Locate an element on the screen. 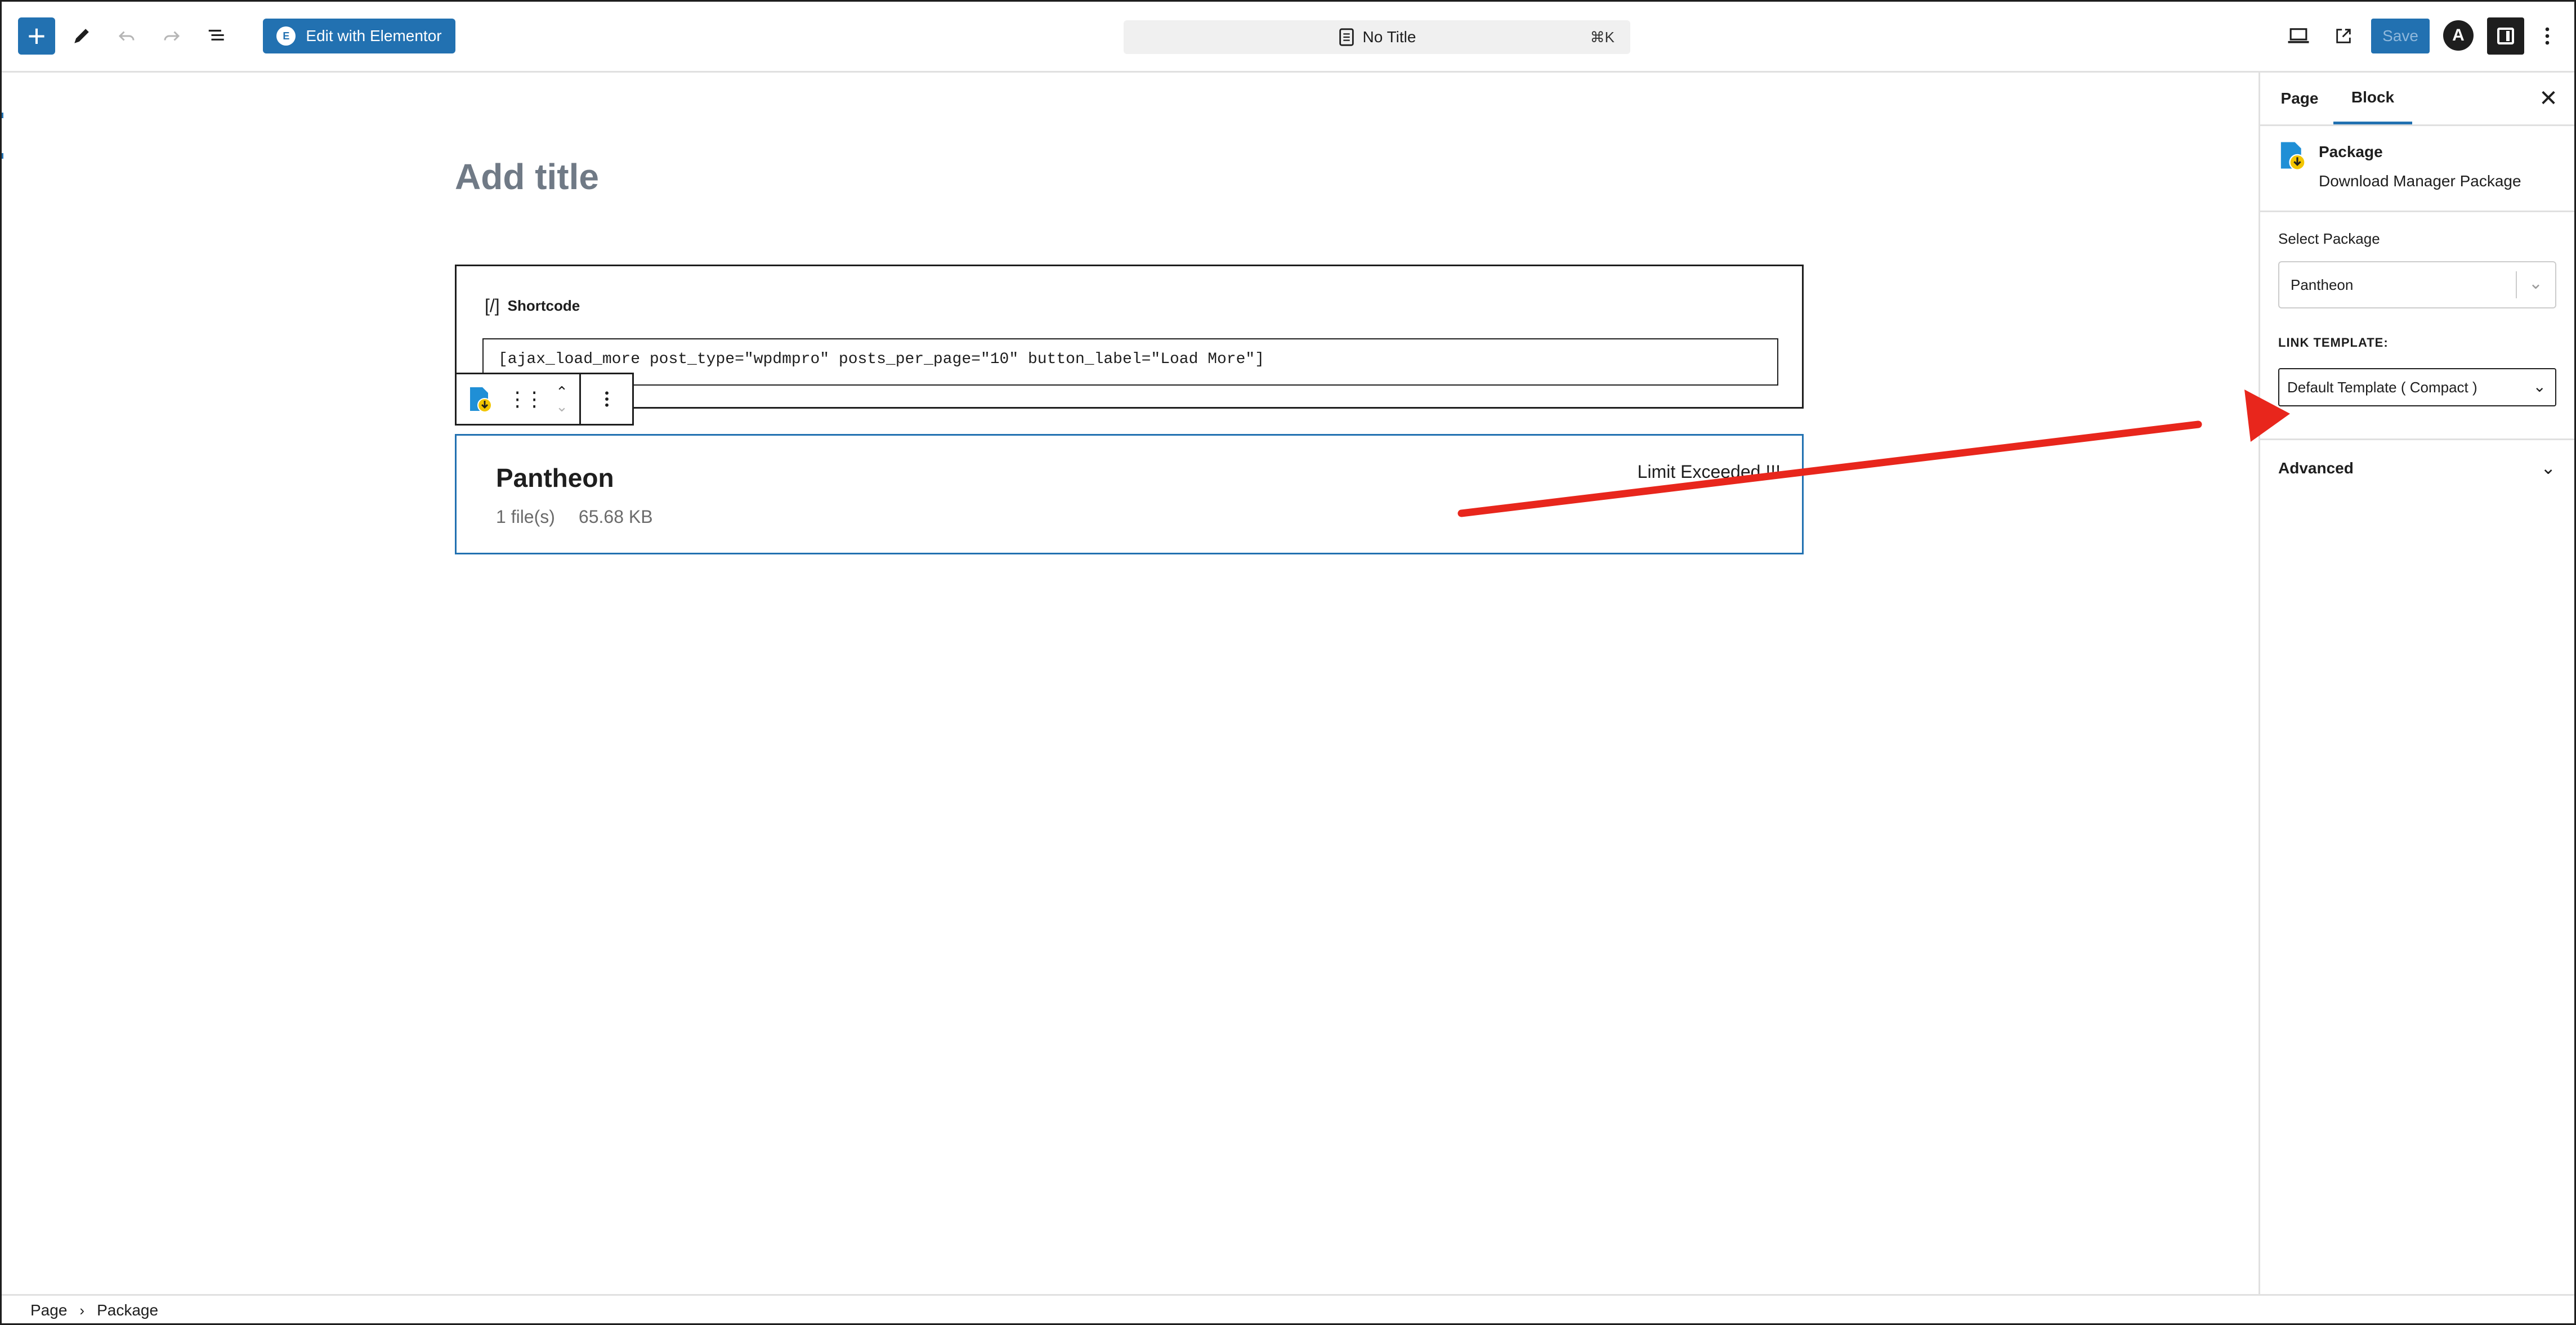 Image resolution: width=2576 pixels, height=1325 pixels. options-button is located at coordinates (2547, 36).